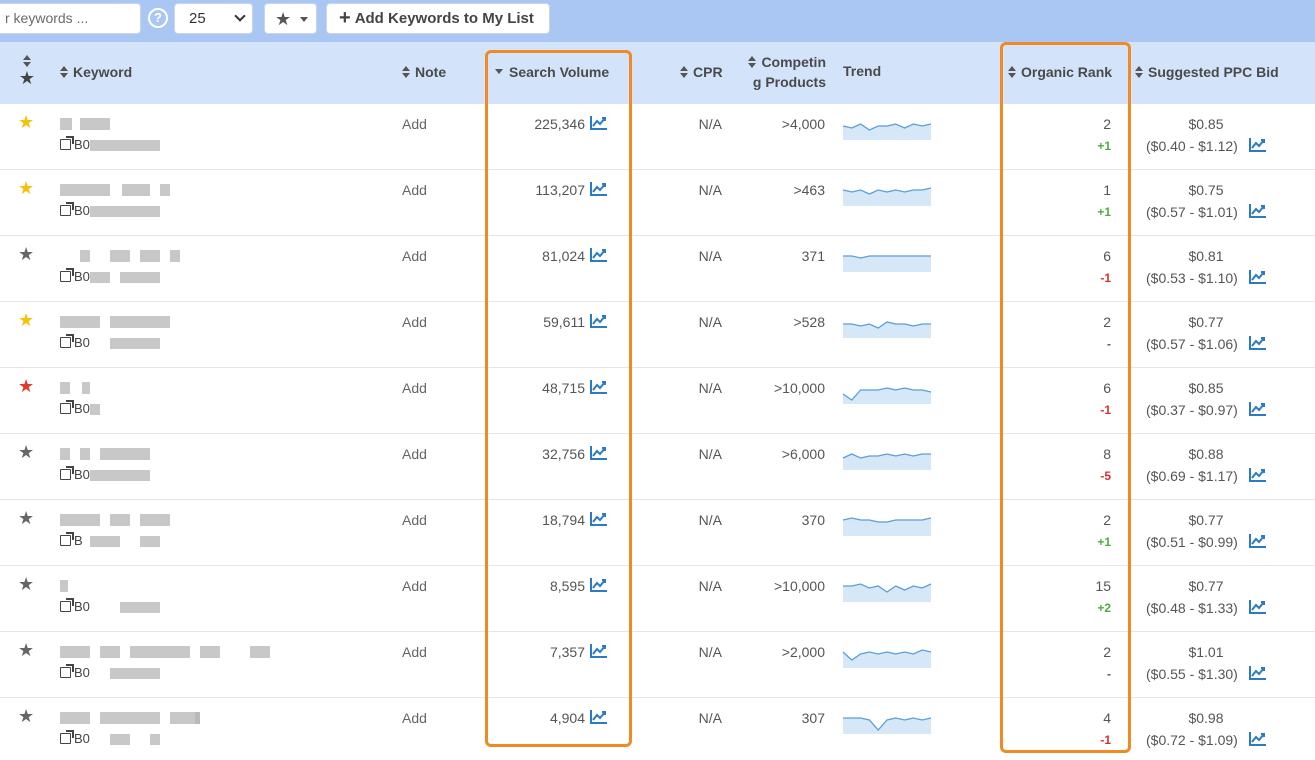 The height and width of the screenshot is (760, 1315). Describe the element at coordinates (158, 18) in the screenshot. I see `help-icon: ?` at that location.